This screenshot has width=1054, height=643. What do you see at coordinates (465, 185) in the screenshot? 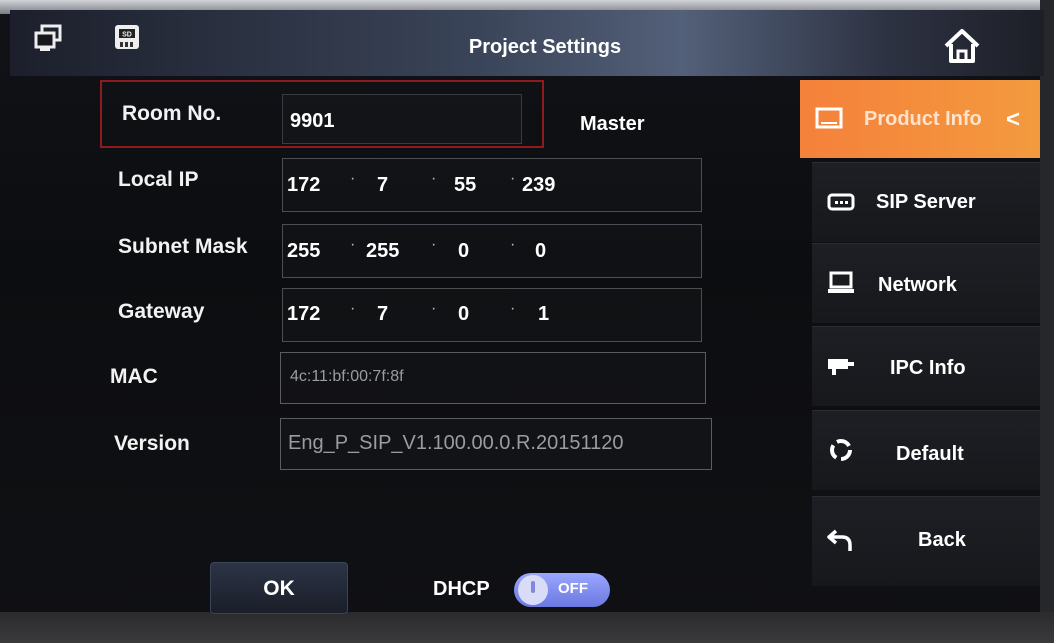
I see `local-ip-octet-3: 55` at bounding box center [465, 185].